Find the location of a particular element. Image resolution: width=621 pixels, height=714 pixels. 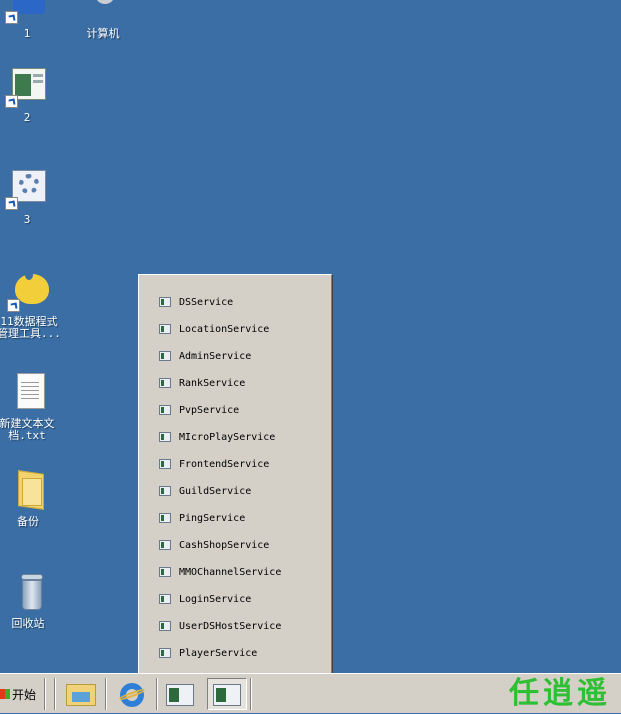

menu-item-guildservice: GuildService is located at coordinates (205, 491).